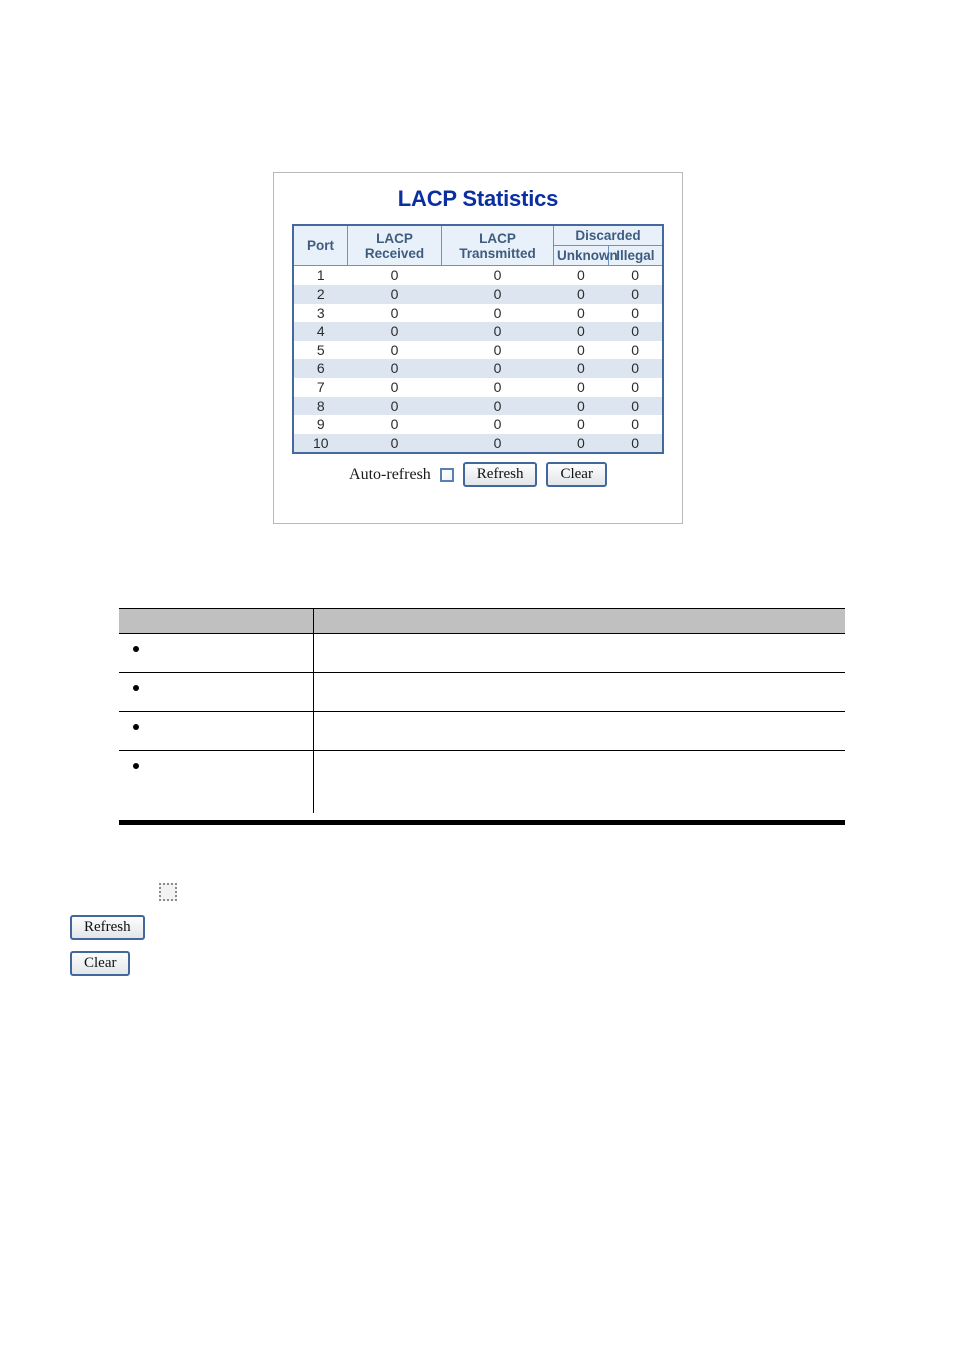  What do you see at coordinates (482, 822) in the screenshot?
I see `table-bottom-rule` at bounding box center [482, 822].